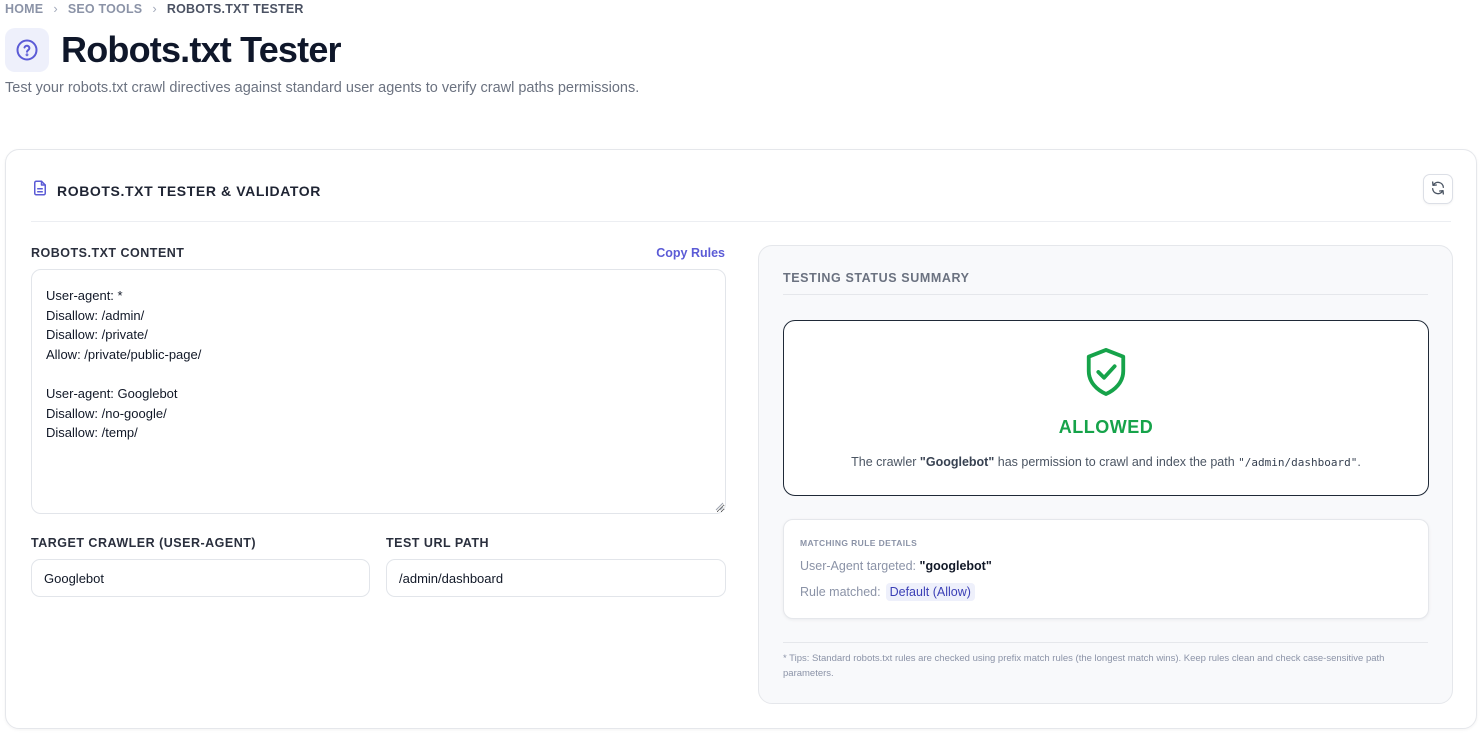  What do you see at coordinates (719, 506) in the screenshot?
I see `resize-handle-icon` at bounding box center [719, 506].